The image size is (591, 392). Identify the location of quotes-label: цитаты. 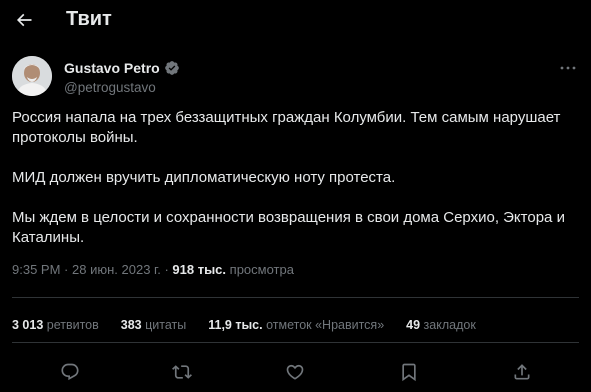
(166, 325).